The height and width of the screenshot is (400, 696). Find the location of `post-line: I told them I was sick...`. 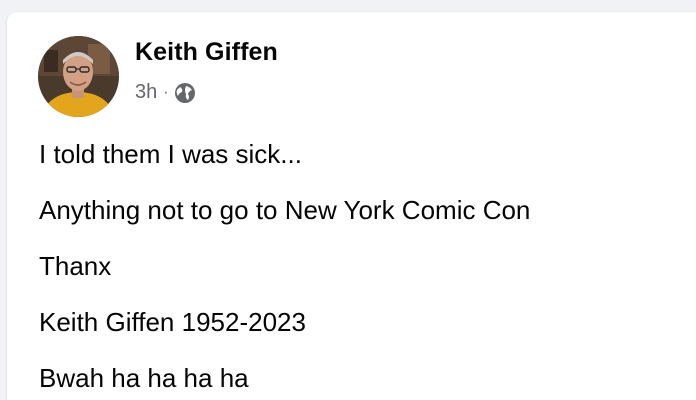

post-line: I told them I was sick... is located at coordinates (170, 154).